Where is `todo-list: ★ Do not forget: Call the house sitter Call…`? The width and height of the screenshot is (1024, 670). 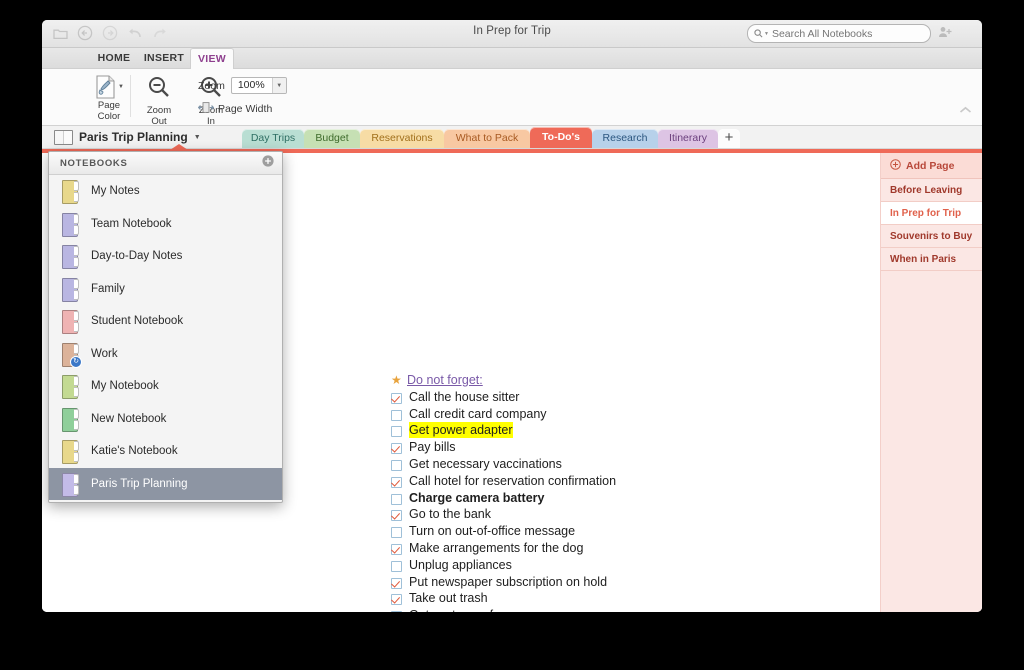
todo-list: ★ Do not forget: Call the house sitter Call… is located at coordinates (503, 492).